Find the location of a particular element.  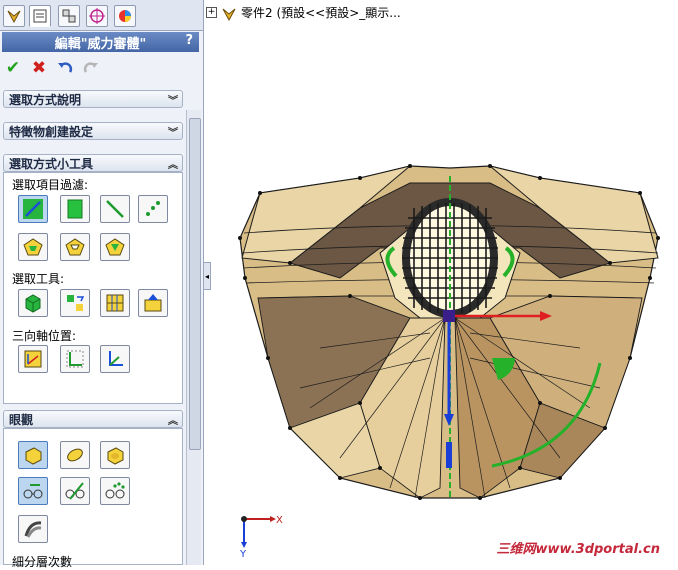

subdivision-icon is located at coordinates (33, 529).